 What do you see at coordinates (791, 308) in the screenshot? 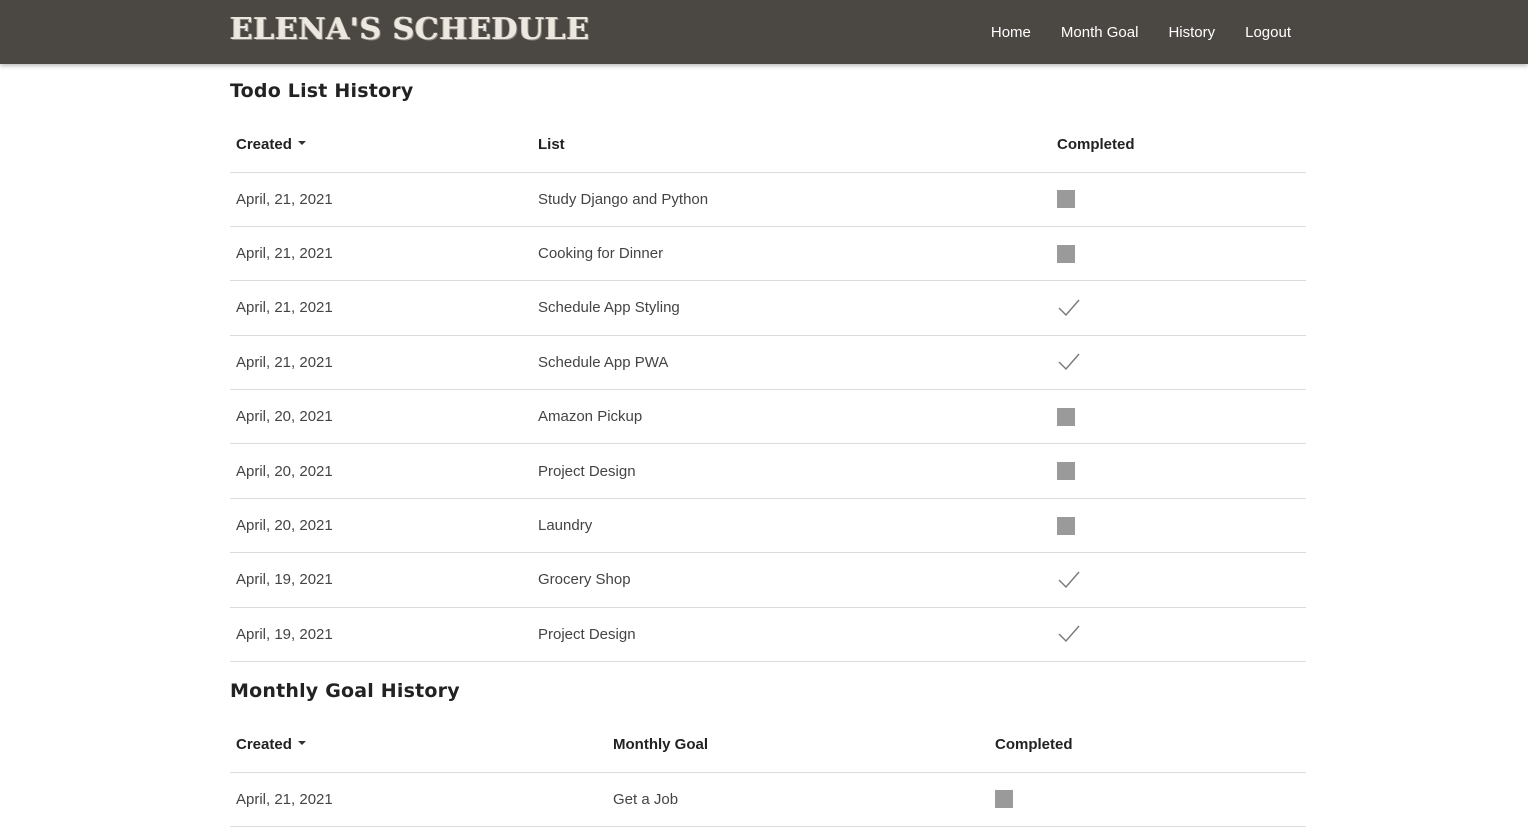
I see `list-cell: Schedule App Styling` at bounding box center [791, 308].